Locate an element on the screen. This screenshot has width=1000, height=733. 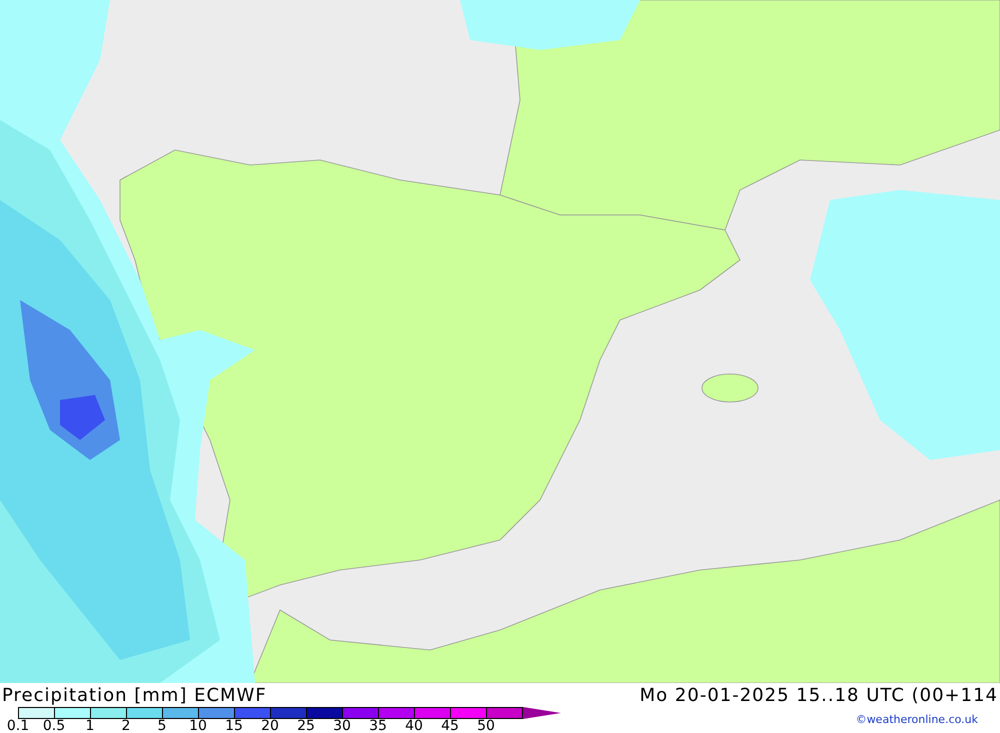
scale-label: 2 is located at coordinates (126, 726).